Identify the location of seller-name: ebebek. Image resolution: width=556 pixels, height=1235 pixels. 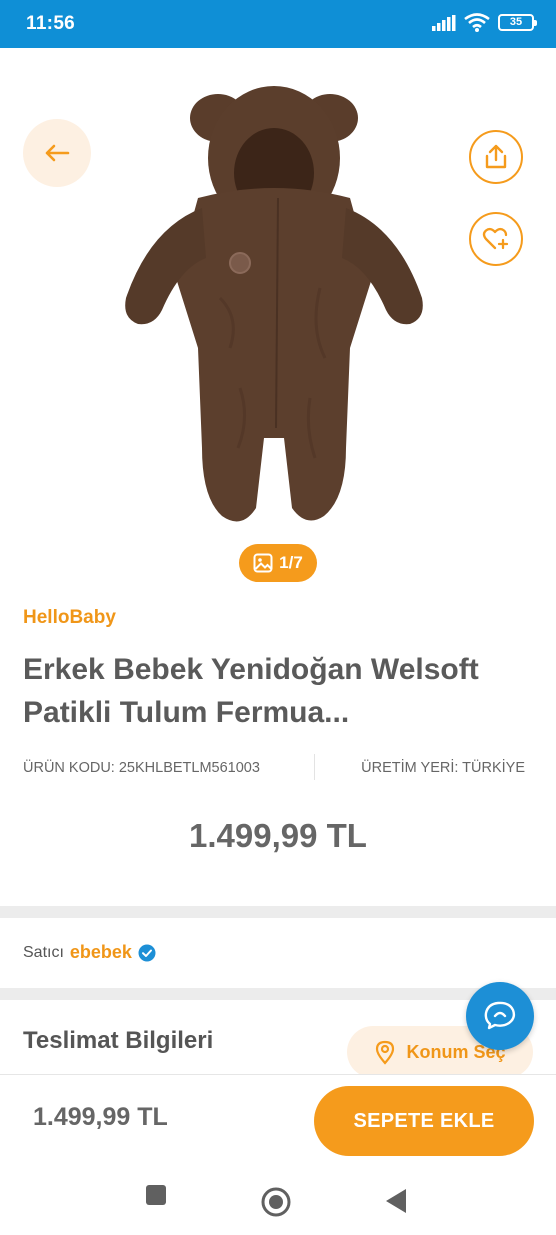
(101, 952).